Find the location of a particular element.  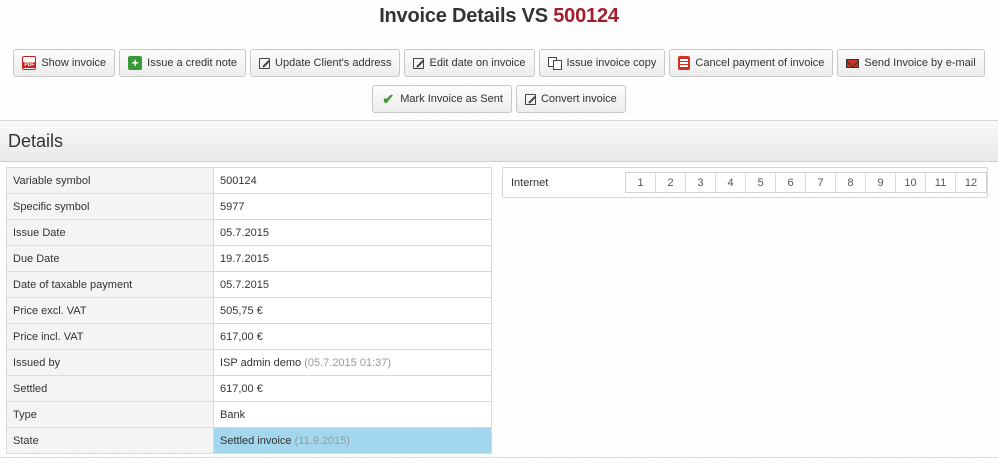

table-row: Specific symbol 5977 is located at coordinates (249, 206).